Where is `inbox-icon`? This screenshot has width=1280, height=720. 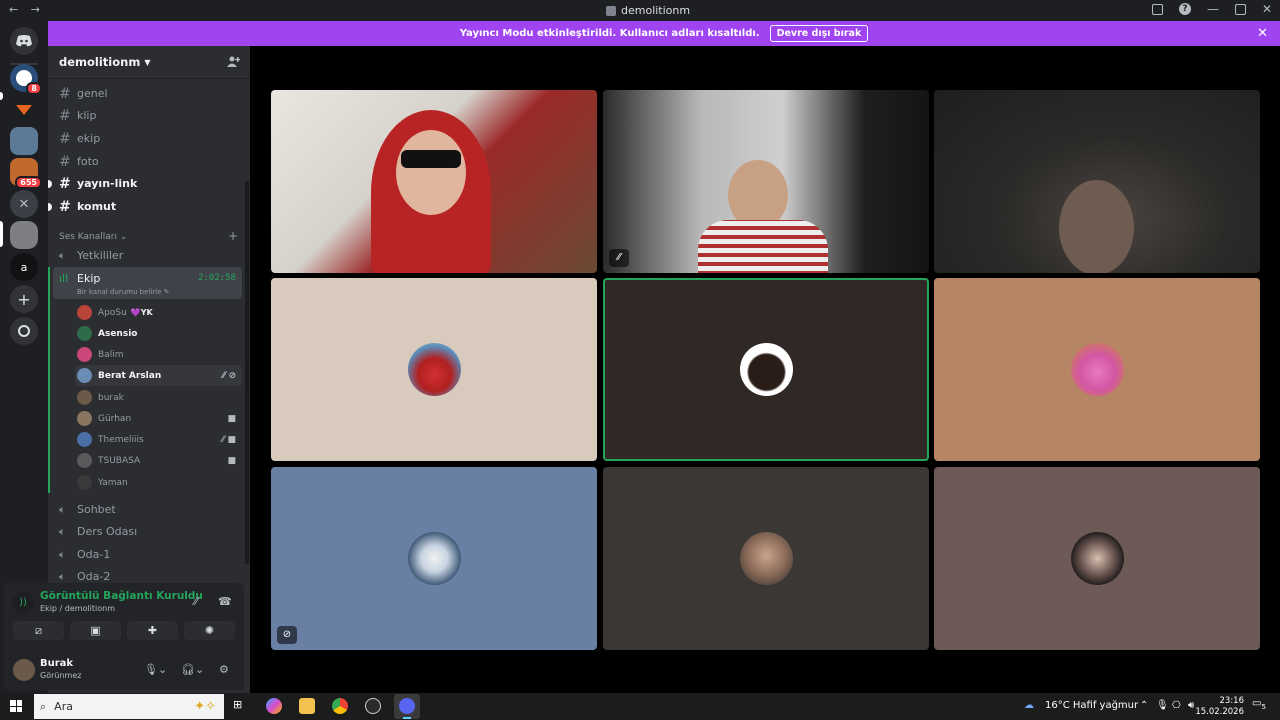 inbox-icon is located at coordinates (1157, 9).